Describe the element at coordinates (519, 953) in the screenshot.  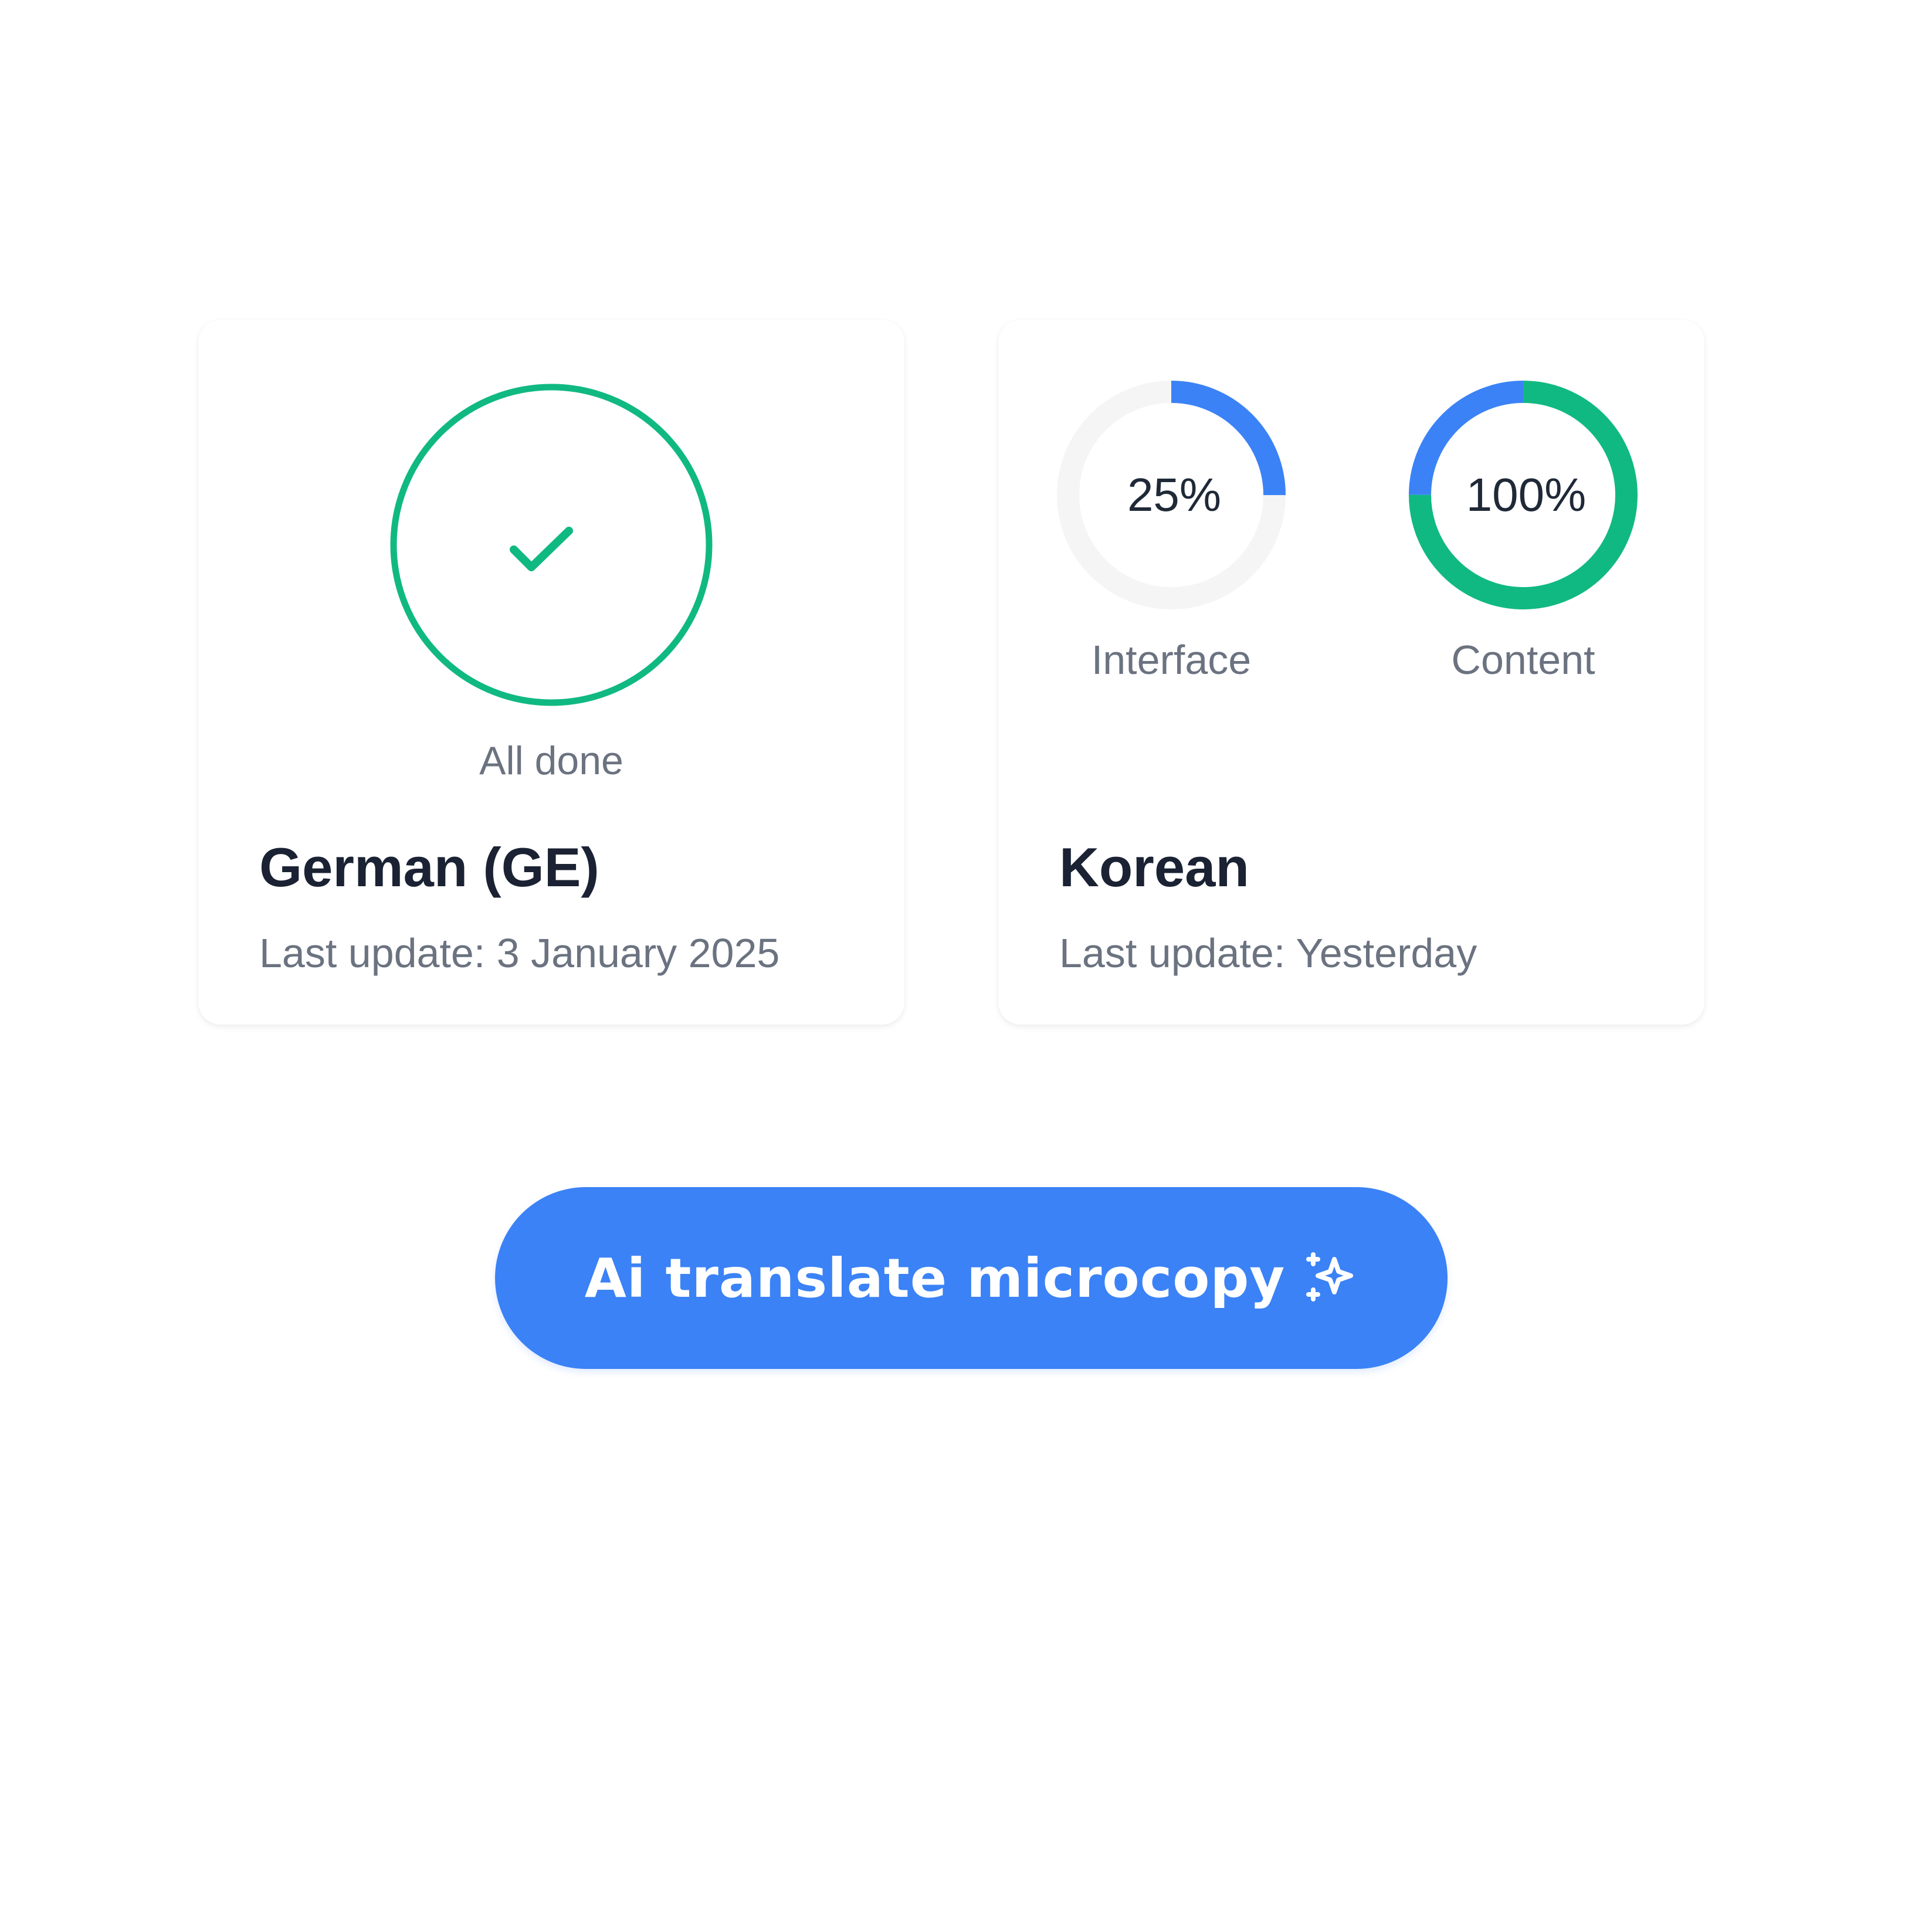
I see `last-update-text: Last update: 3 January 2025` at that location.